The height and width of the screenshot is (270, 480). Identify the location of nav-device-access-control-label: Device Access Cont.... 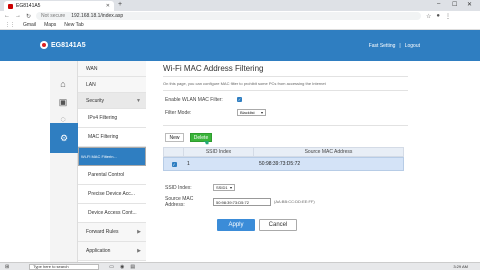
(112, 213).